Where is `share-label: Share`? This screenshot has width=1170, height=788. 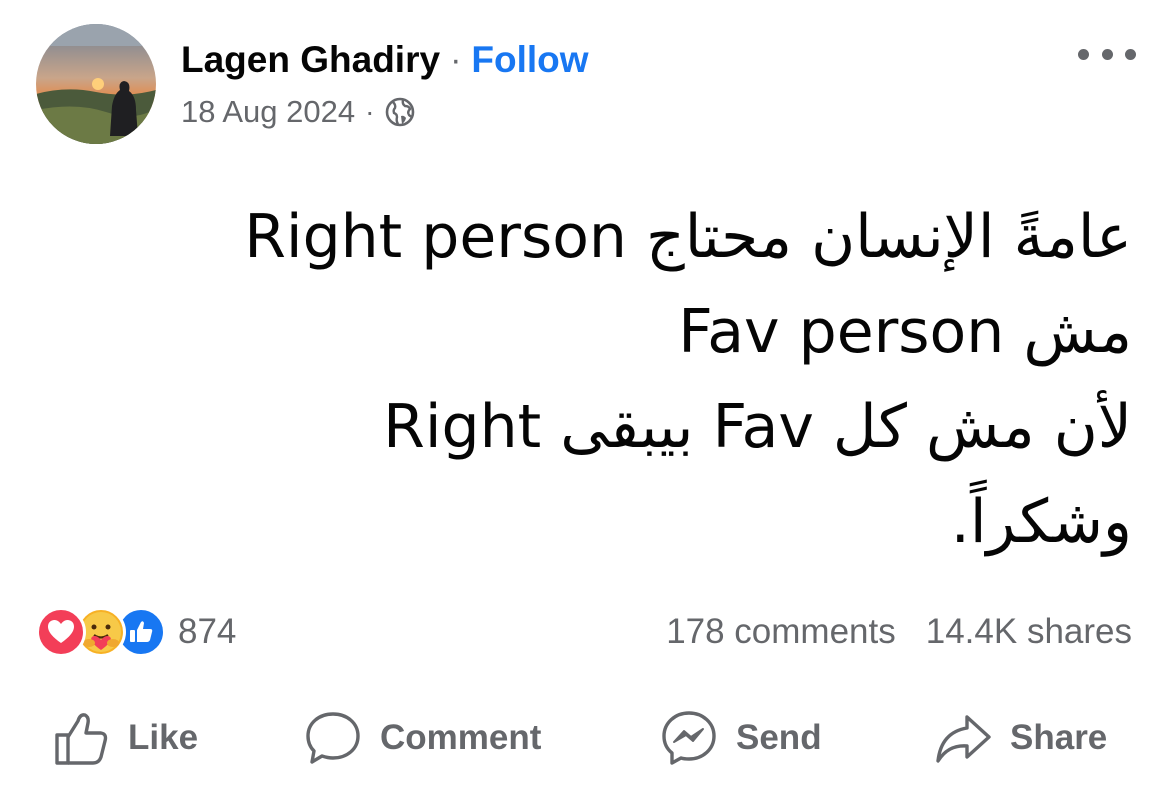 share-label: Share is located at coordinates (1059, 737).